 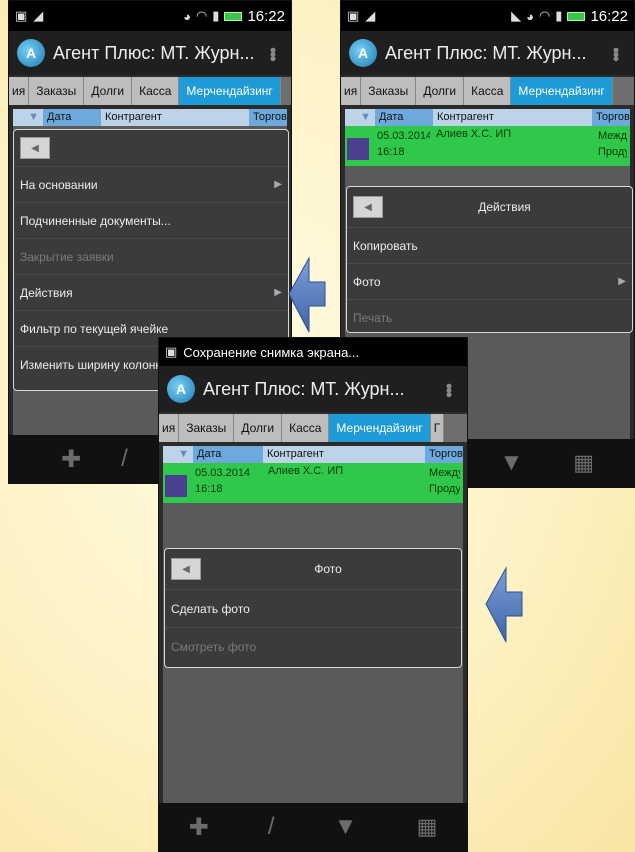 I want to click on dialog-header: ◀ Действия, so click(x=489, y=207).